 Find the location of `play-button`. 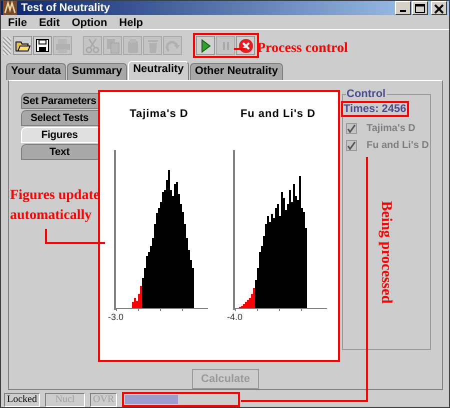

play-button is located at coordinates (205, 45).